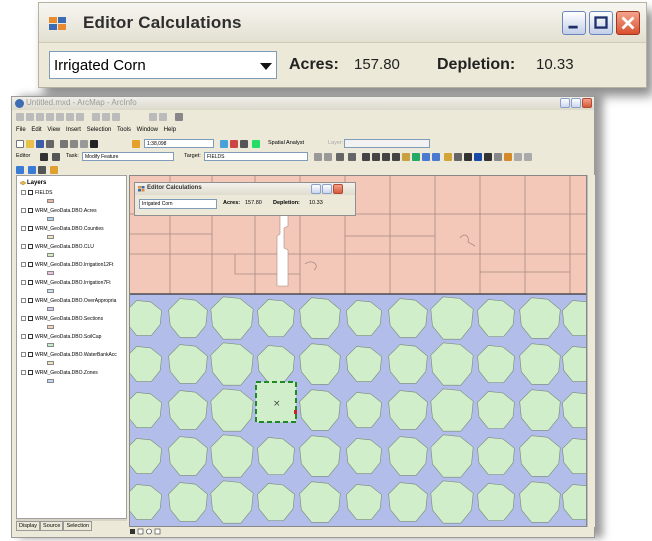 This screenshot has width=652, height=541. What do you see at coordinates (576, 103) in the screenshot?
I see `arcmap-maximize-button` at bounding box center [576, 103].